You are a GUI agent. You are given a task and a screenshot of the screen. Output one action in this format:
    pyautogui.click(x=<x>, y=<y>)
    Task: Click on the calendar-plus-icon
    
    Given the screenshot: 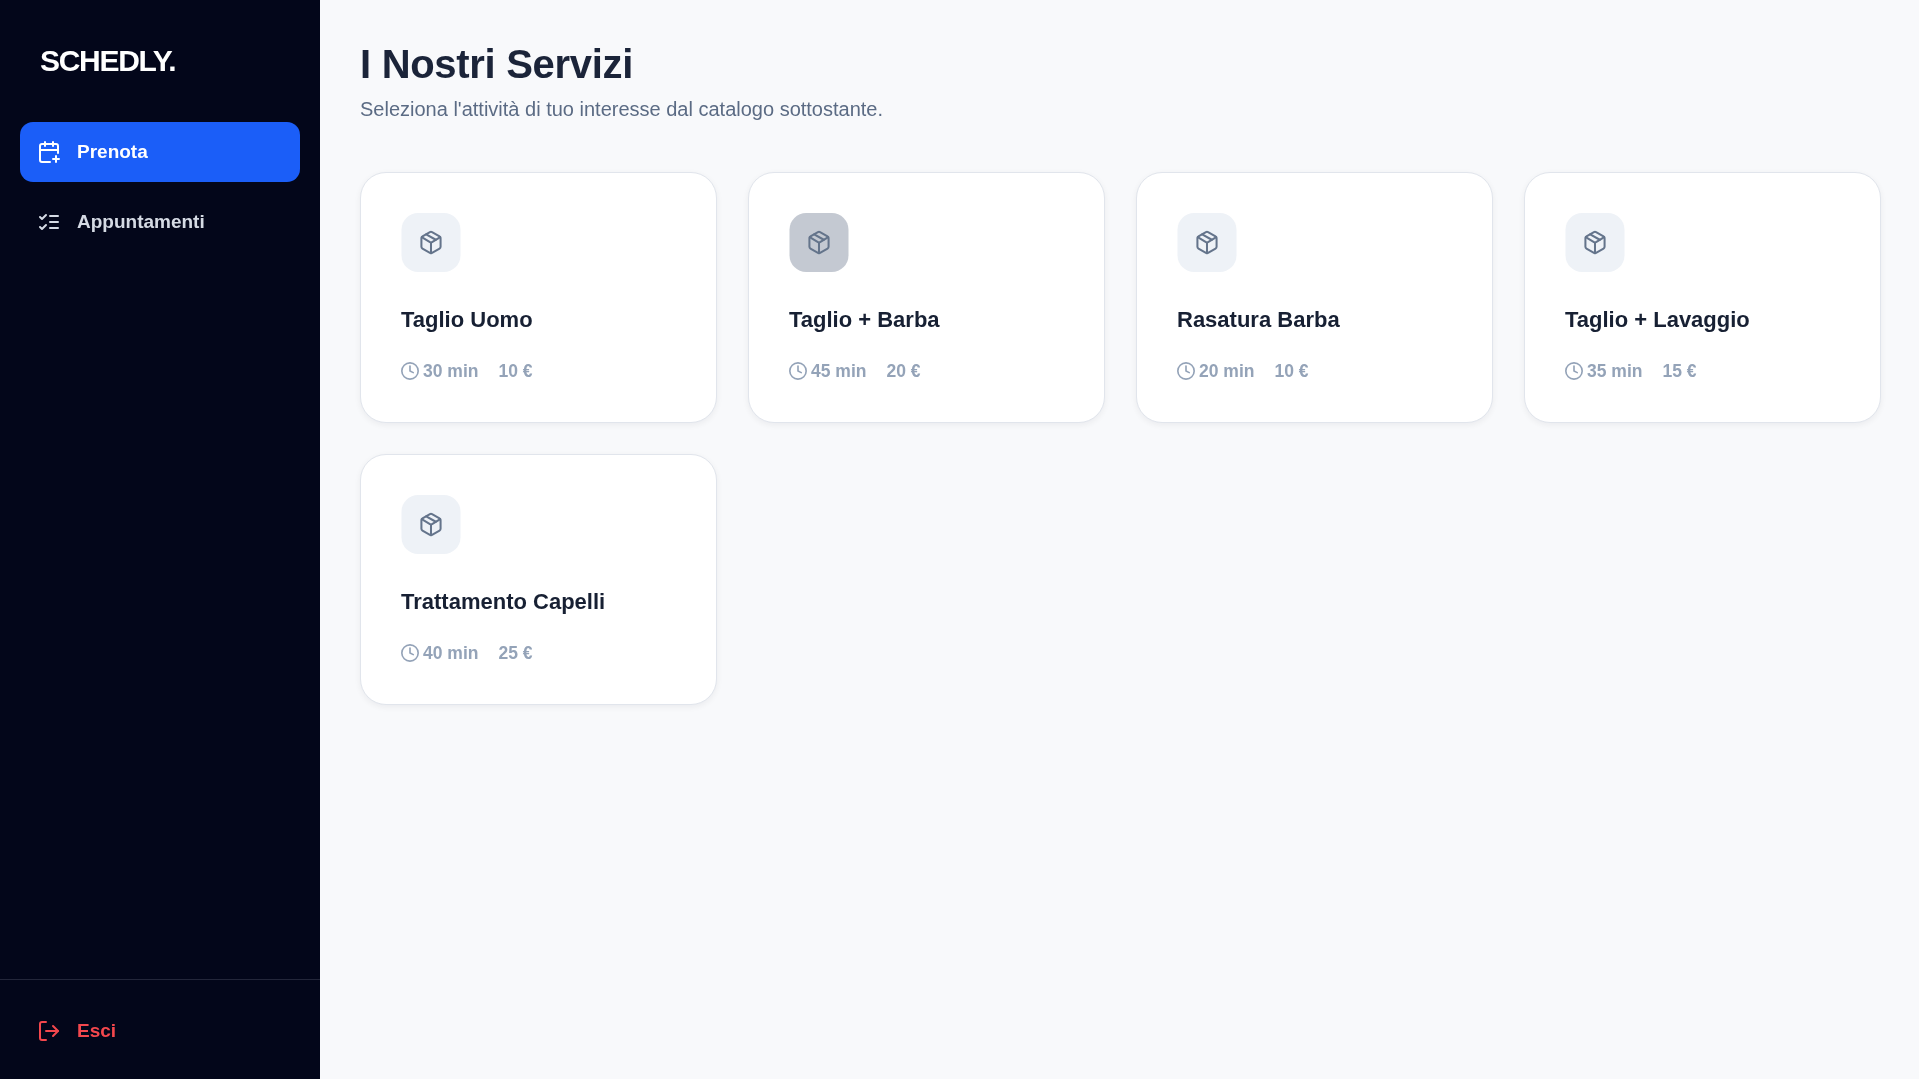 What is the action you would take?
    pyautogui.click(x=49, y=152)
    